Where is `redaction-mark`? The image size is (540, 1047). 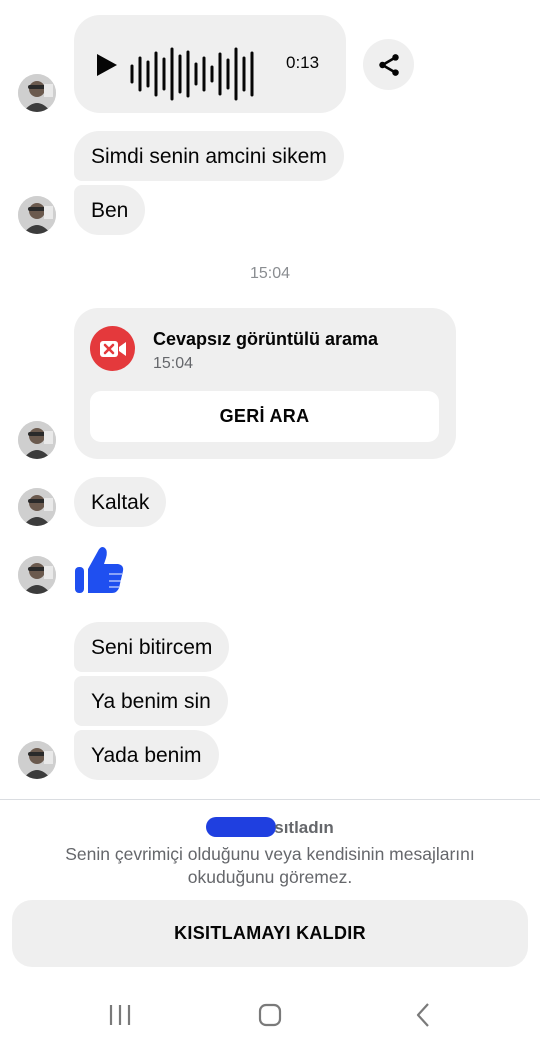
redaction-mark is located at coordinates (241, 827).